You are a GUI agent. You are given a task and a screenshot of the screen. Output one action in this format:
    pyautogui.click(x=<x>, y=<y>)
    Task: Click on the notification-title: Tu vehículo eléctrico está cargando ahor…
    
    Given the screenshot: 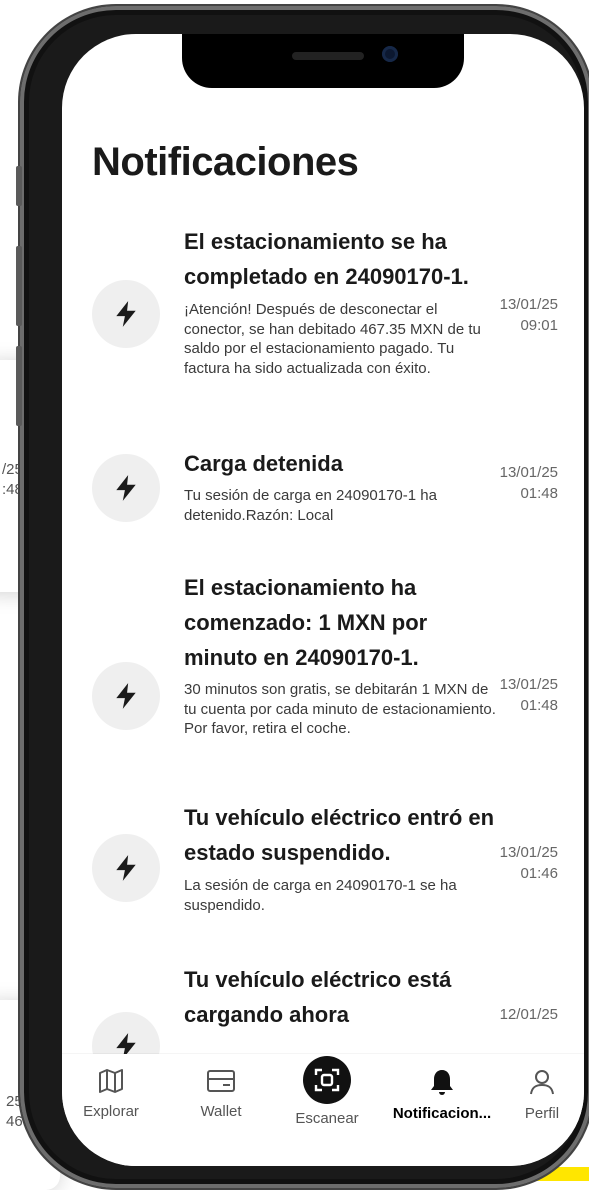 What is the action you would take?
    pyautogui.click(x=318, y=997)
    